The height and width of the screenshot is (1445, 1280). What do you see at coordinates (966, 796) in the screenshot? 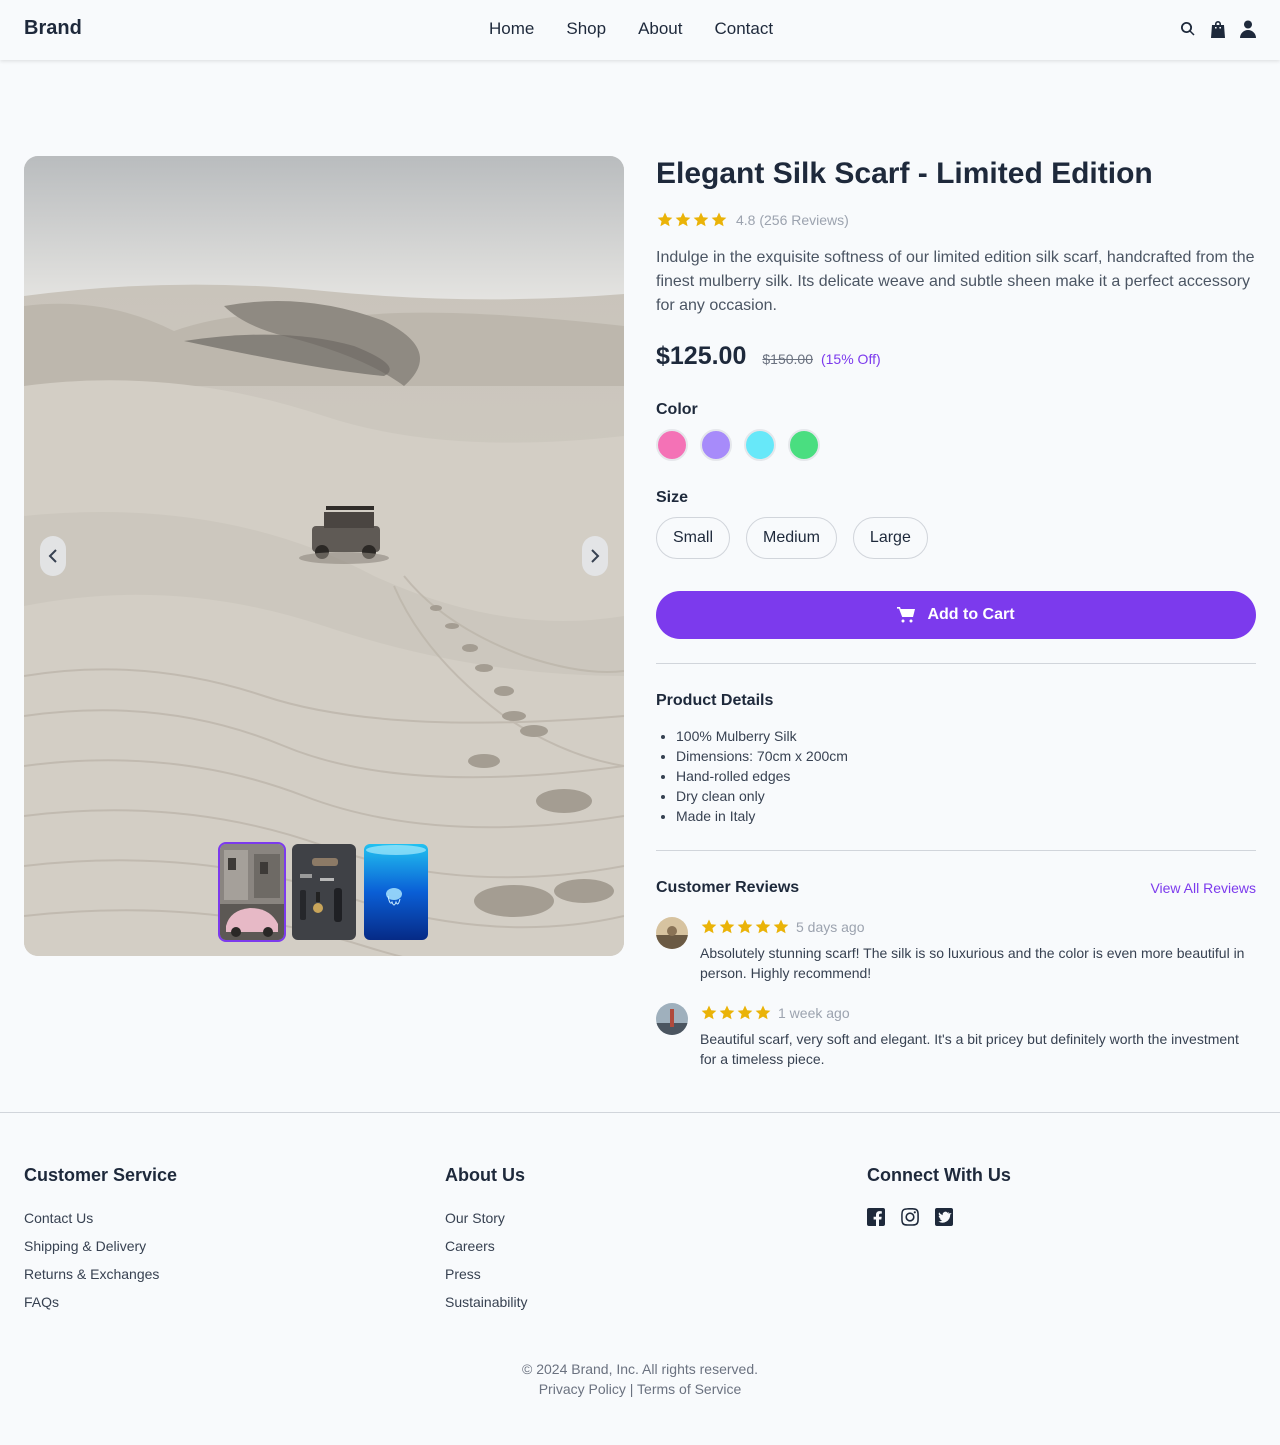
I see `detail-item: Dry clean only` at bounding box center [966, 796].